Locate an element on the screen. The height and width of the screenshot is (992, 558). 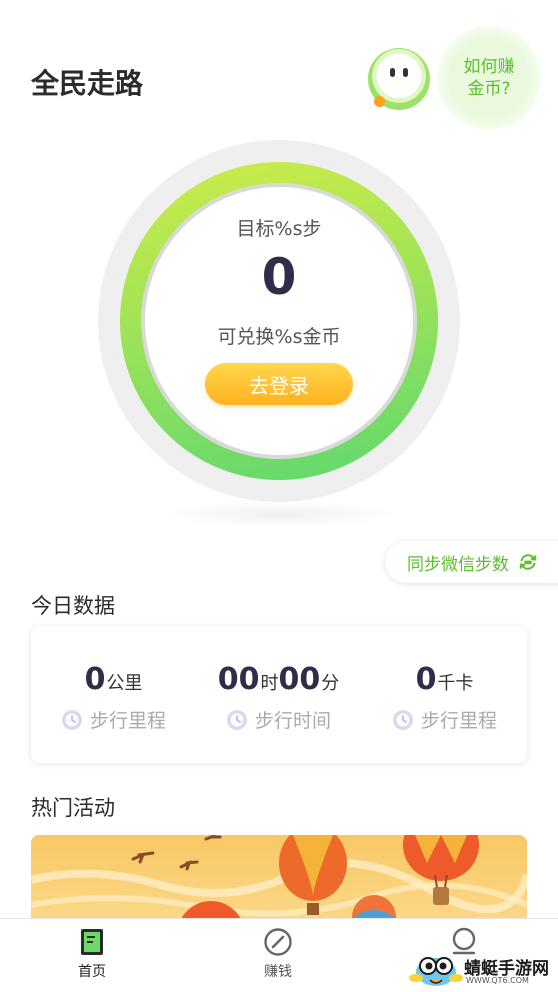
tab-home: 首页 is located at coordinates (92, 954).